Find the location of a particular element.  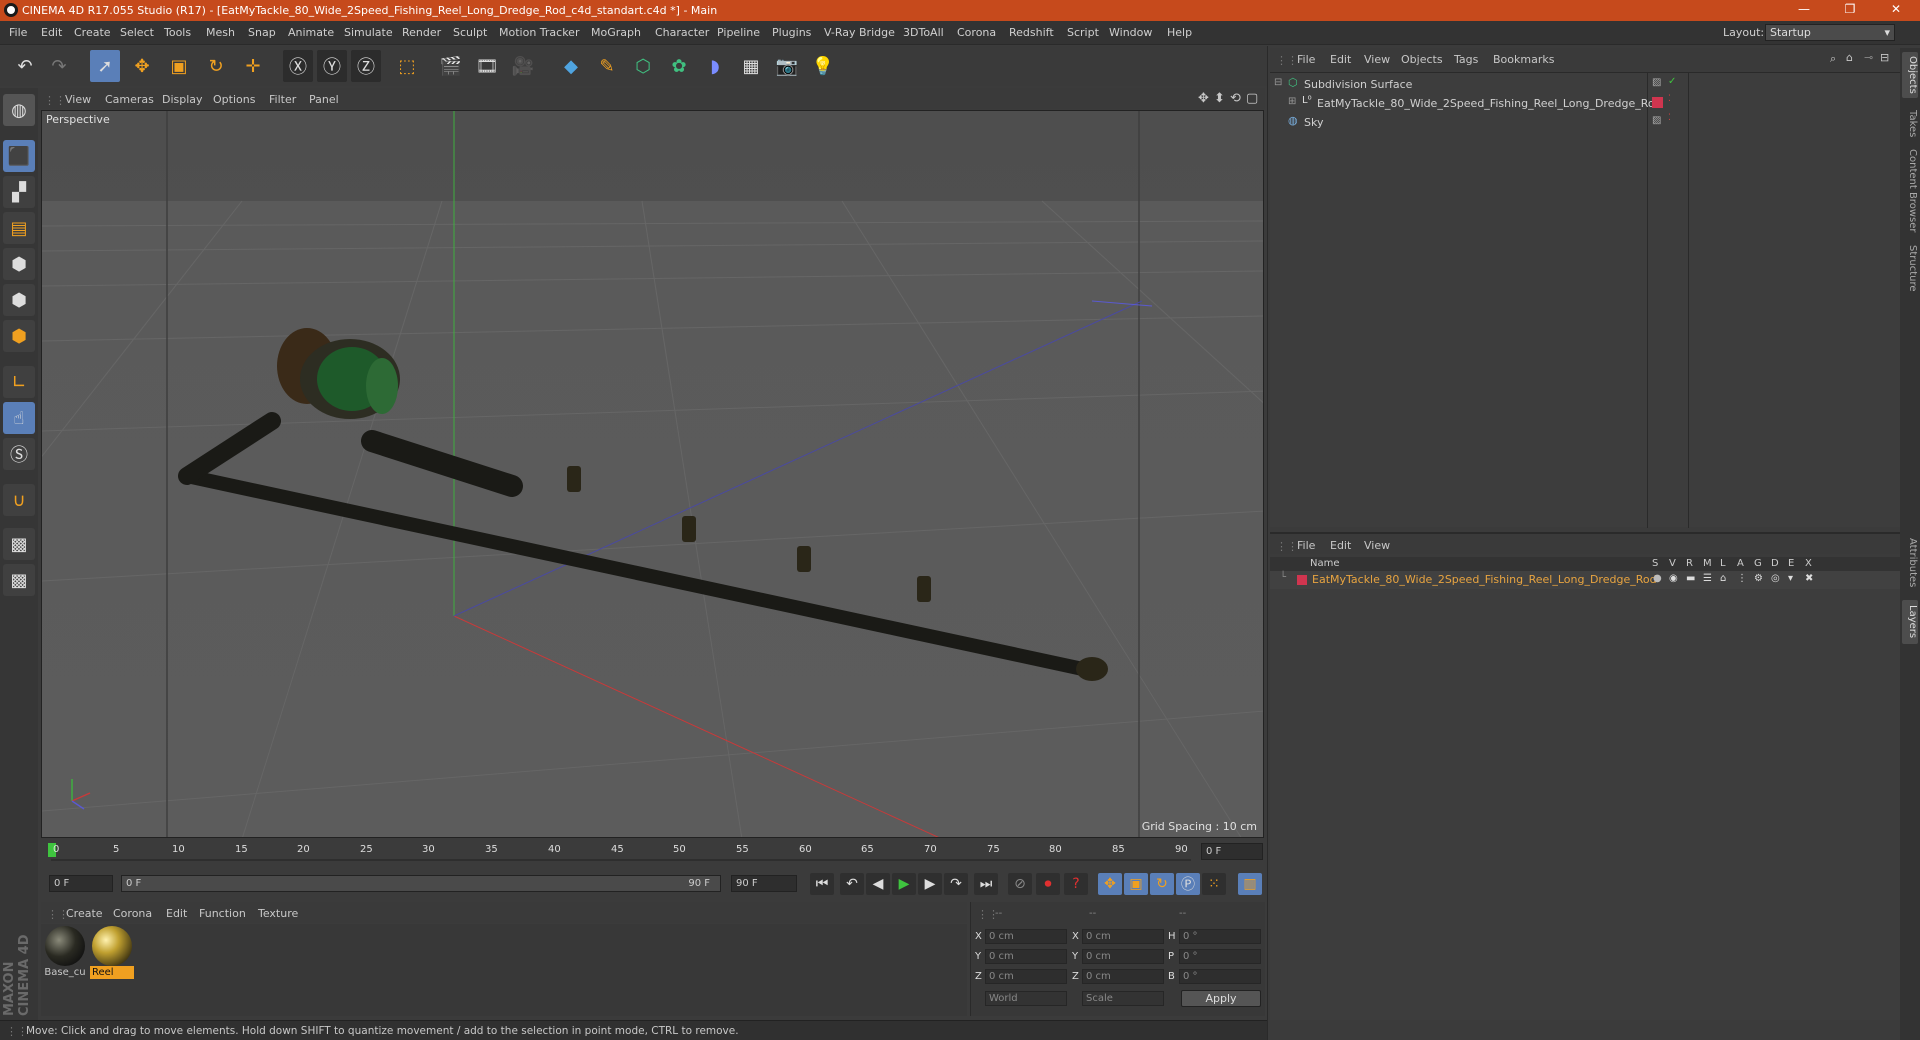

menu-sculpt: Sculpt is located at coordinates (470, 32).